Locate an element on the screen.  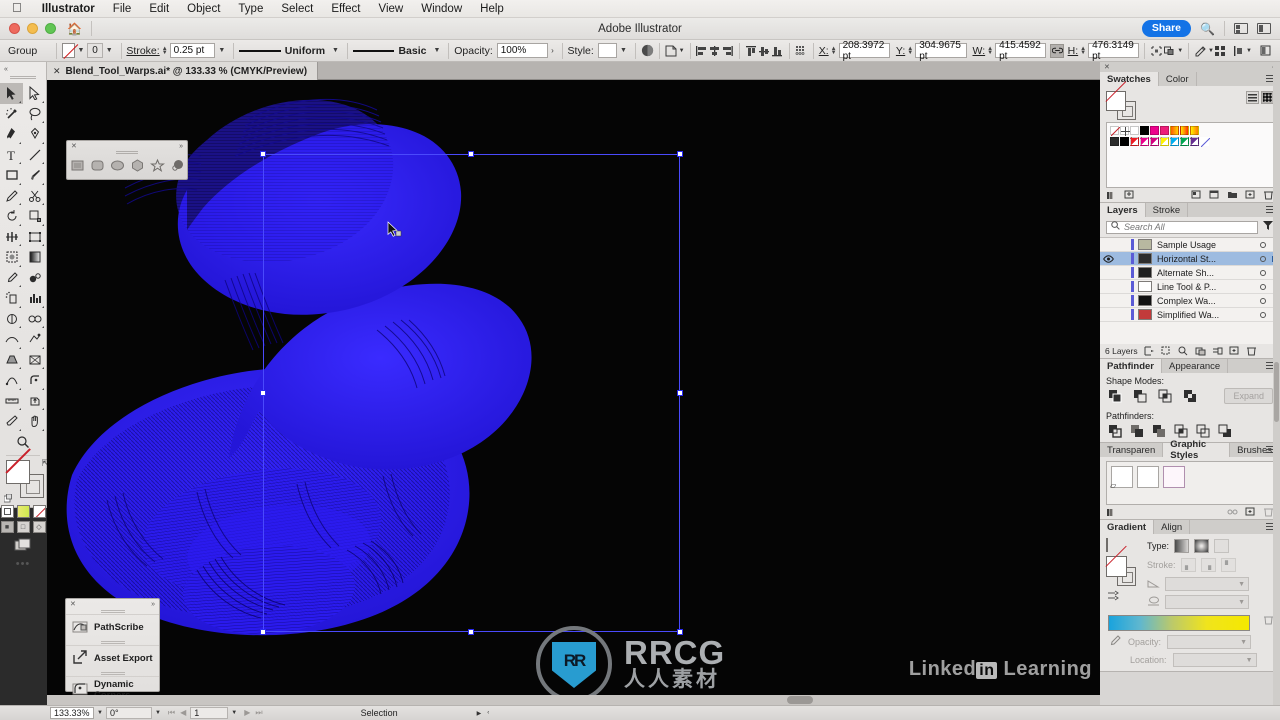
more-options-icon is located at coordinates (1266, 50).